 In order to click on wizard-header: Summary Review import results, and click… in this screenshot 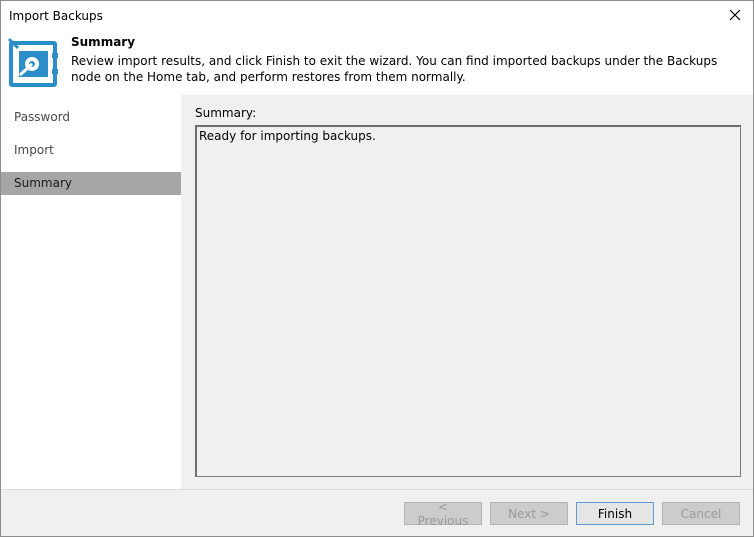, I will do `click(377, 63)`.